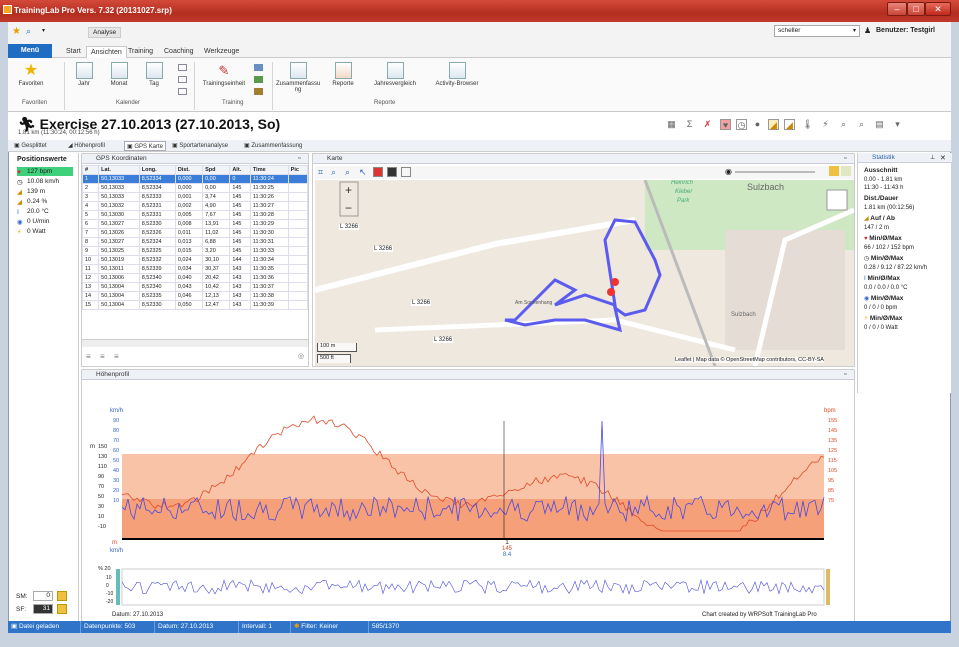 Image resolution: width=959 pixels, height=647 pixels. Describe the element at coordinates (916, 9) in the screenshot. I see `maximize-button: □` at that location.